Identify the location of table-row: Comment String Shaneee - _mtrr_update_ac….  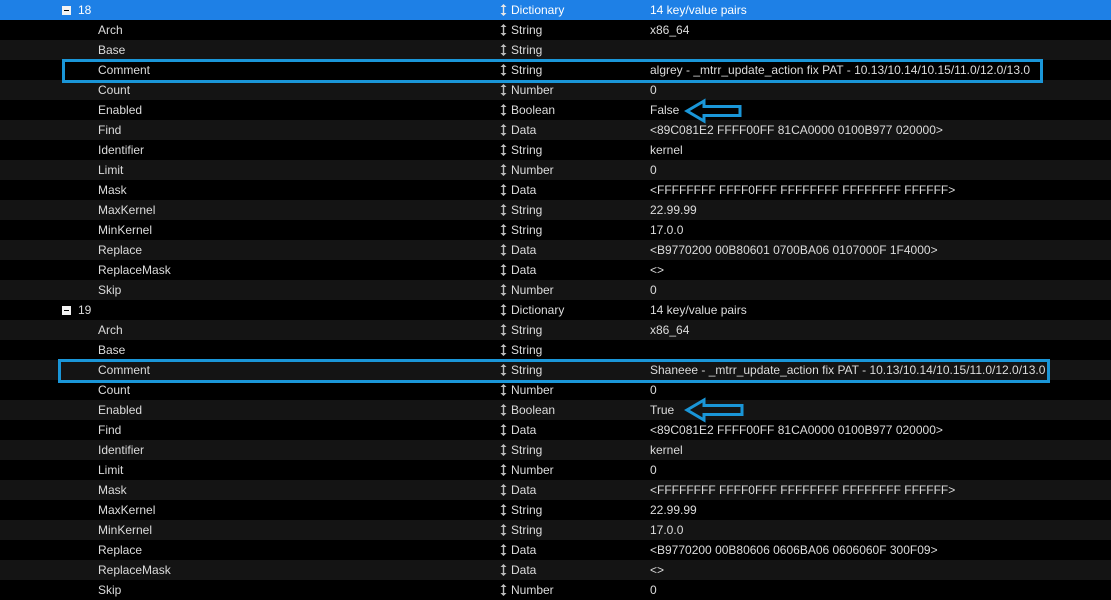
(555, 370).